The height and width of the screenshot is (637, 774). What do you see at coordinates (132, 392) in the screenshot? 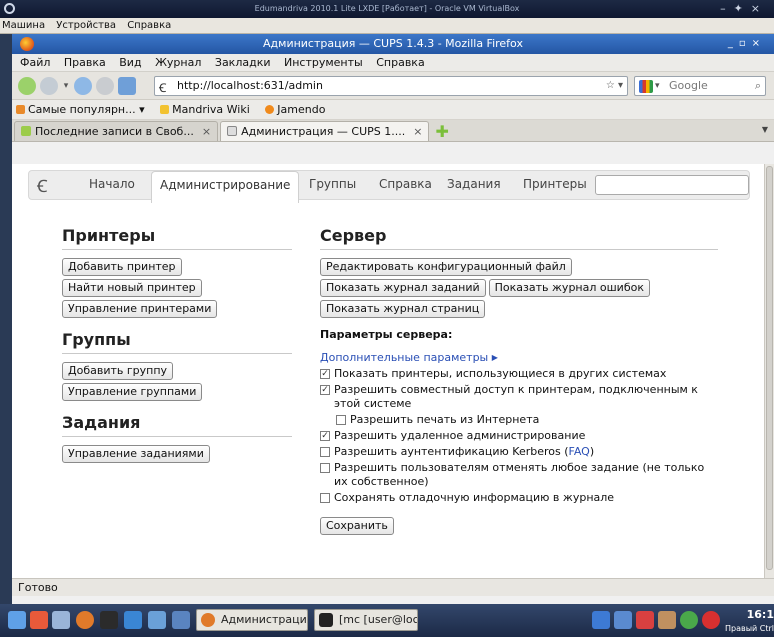
I see `manage-groups-button: Управление группами` at bounding box center [132, 392].